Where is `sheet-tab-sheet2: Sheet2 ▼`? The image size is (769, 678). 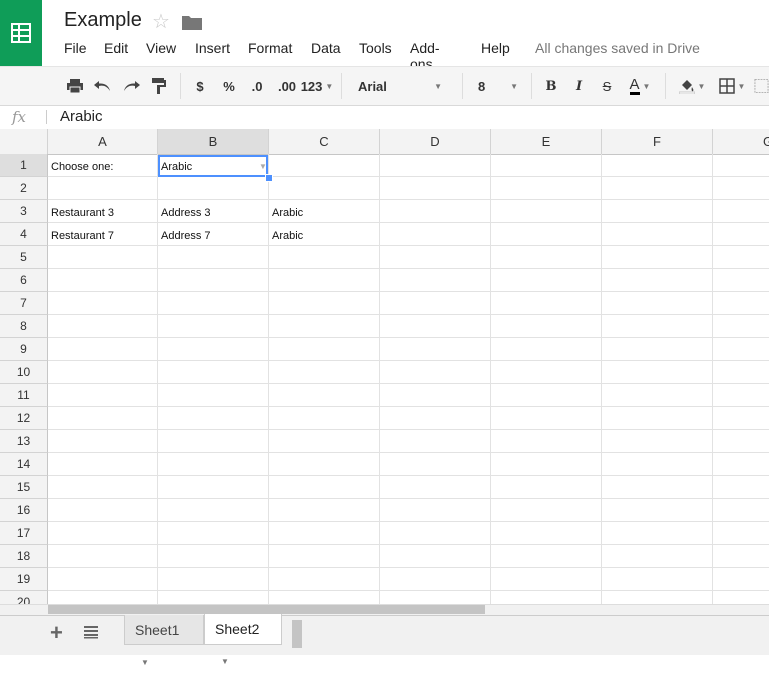 sheet-tab-sheet2: Sheet2 ▼ is located at coordinates (243, 640).